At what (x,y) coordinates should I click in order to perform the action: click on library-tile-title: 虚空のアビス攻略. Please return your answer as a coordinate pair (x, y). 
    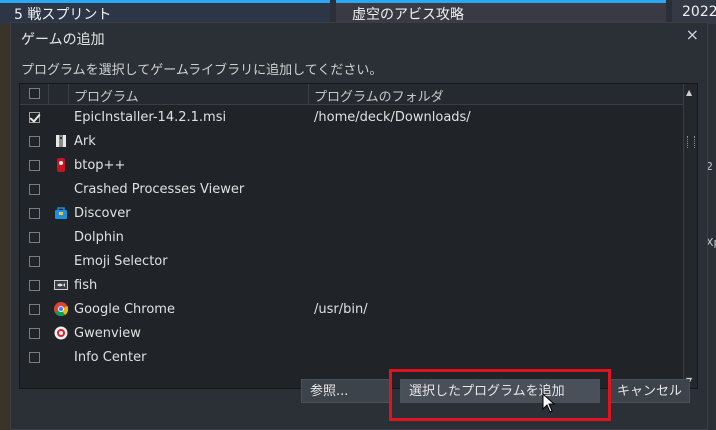
    Looking at the image, I should click on (408, 15).